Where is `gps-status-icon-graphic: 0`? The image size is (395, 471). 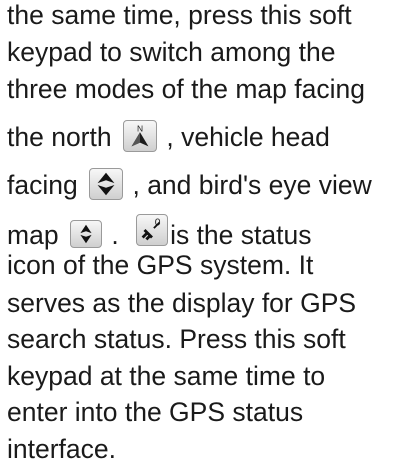 gps-status-icon-graphic: 0 is located at coordinates (151, 229).